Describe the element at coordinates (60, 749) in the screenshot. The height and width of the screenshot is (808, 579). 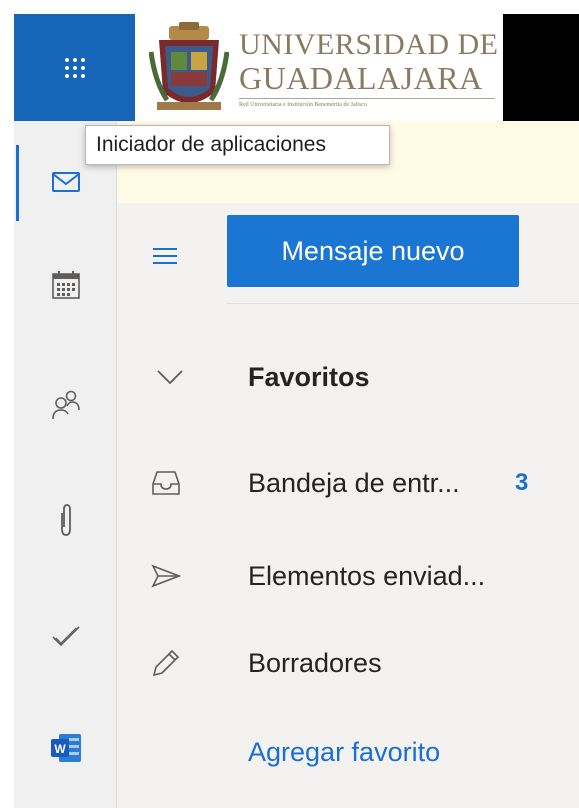
I see `svg-text: W` at that location.